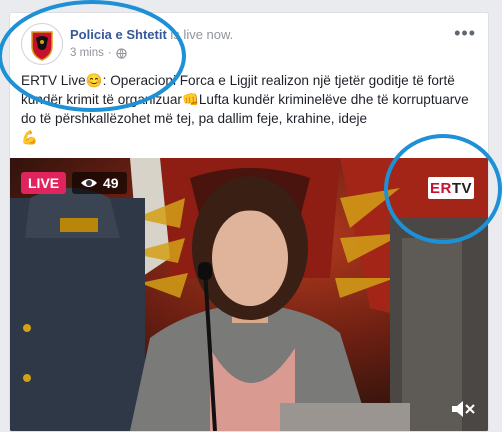  What do you see at coordinates (440, 188) in the screenshot?
I see `channel-logo-er: ER` at bounding box center [440, 188].